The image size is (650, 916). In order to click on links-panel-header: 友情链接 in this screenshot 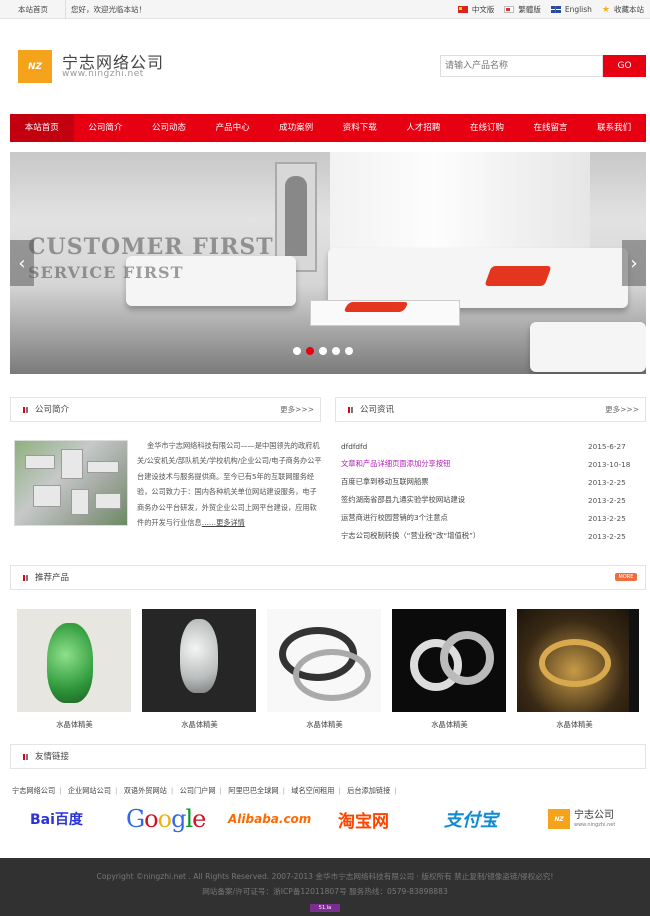, I will do `click(328, 756)`.